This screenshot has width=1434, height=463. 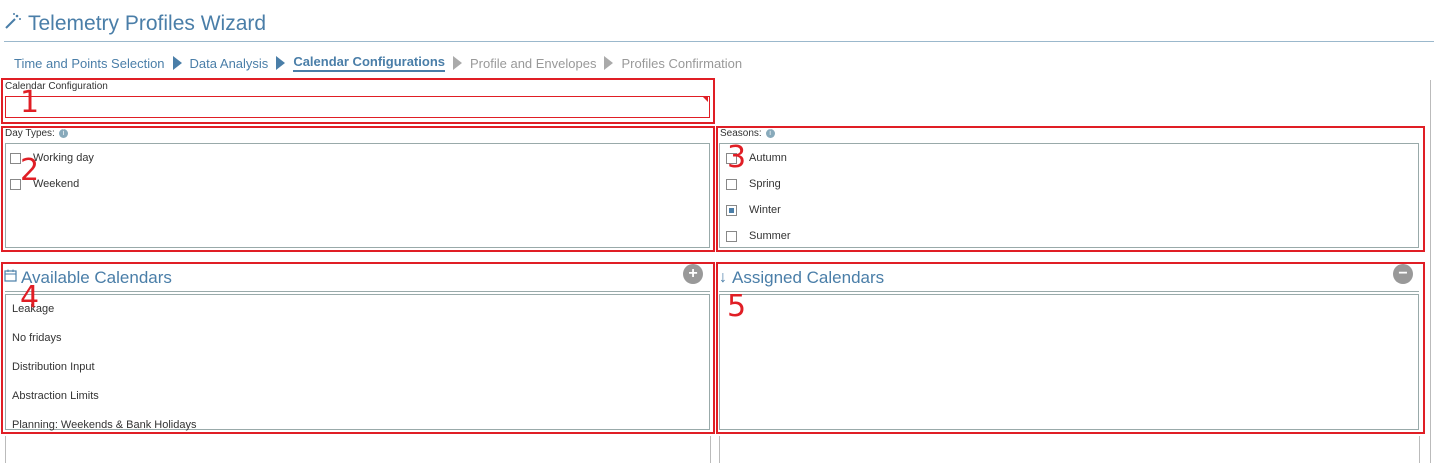 I want to click on assigned-calendars-list, so click(x=1069, y=362).